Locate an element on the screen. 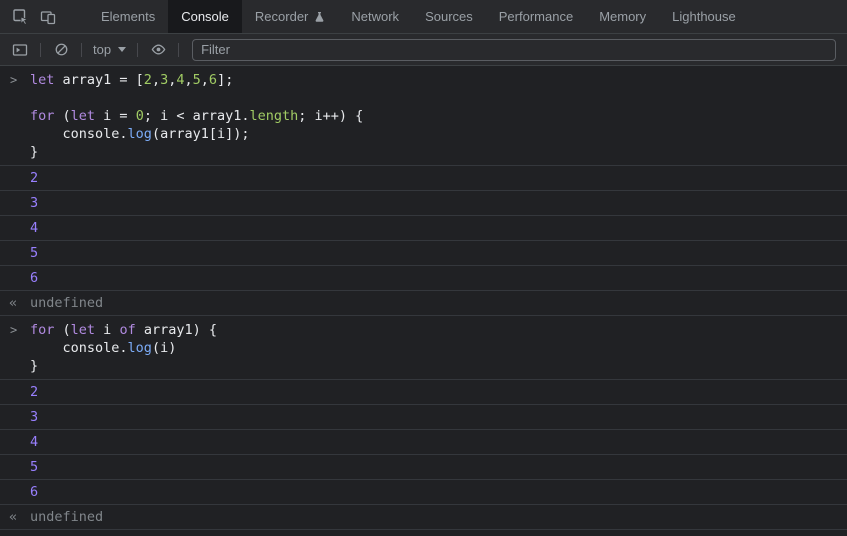  live-expression-button is located at coordinates (158, 49).